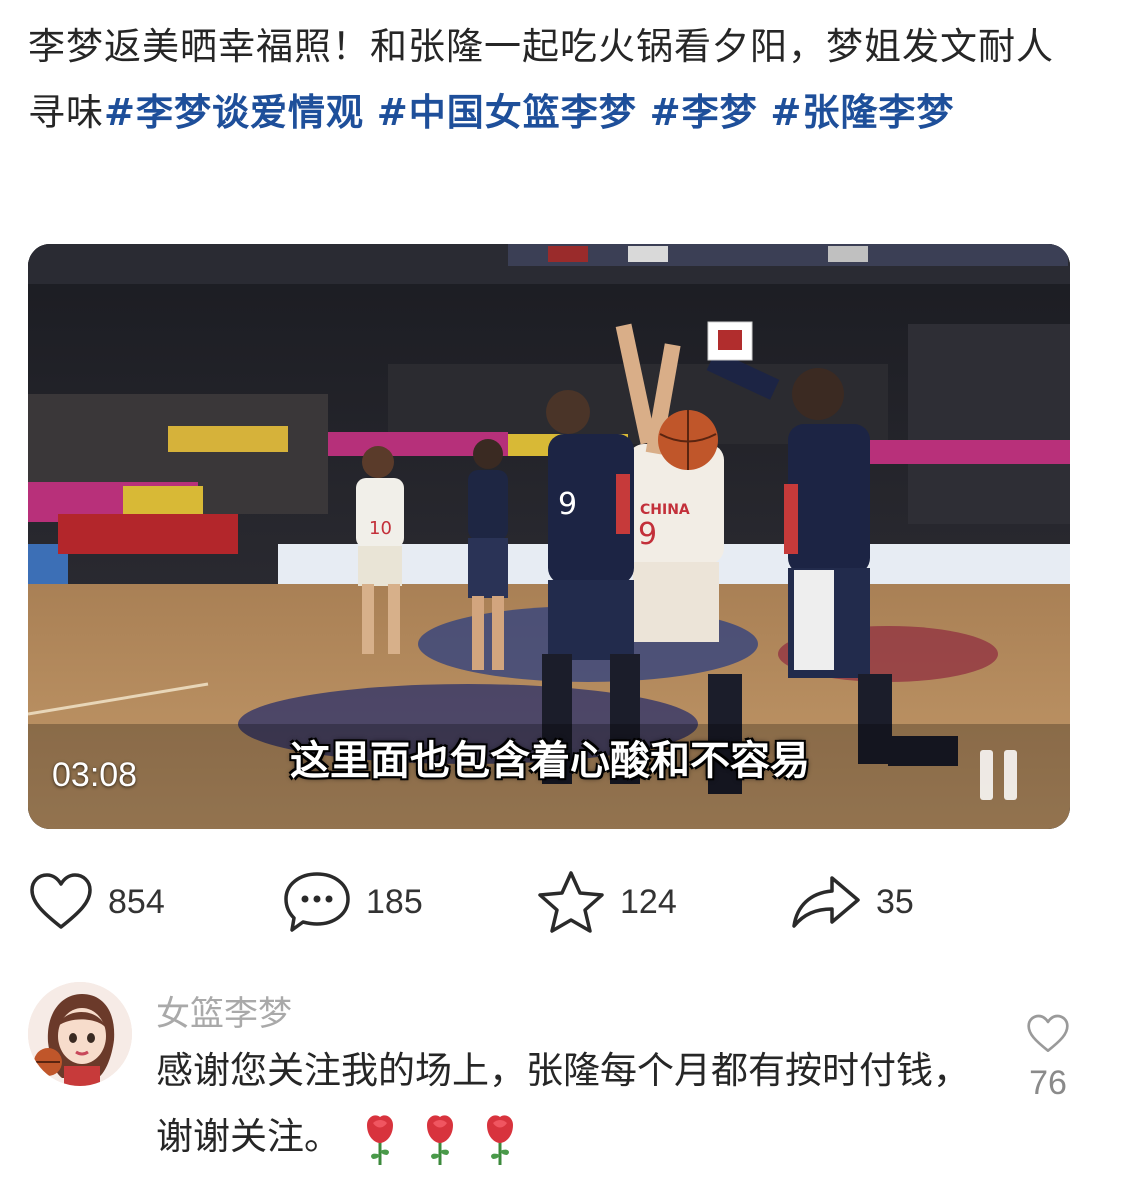  Describe the element at coordinates (606, 902) in the screenshot. I see `favorite-button: 124` at that location.